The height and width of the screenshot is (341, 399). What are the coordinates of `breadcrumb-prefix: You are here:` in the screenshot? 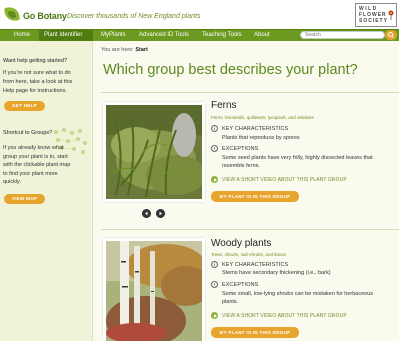 It's located at (117, 50).